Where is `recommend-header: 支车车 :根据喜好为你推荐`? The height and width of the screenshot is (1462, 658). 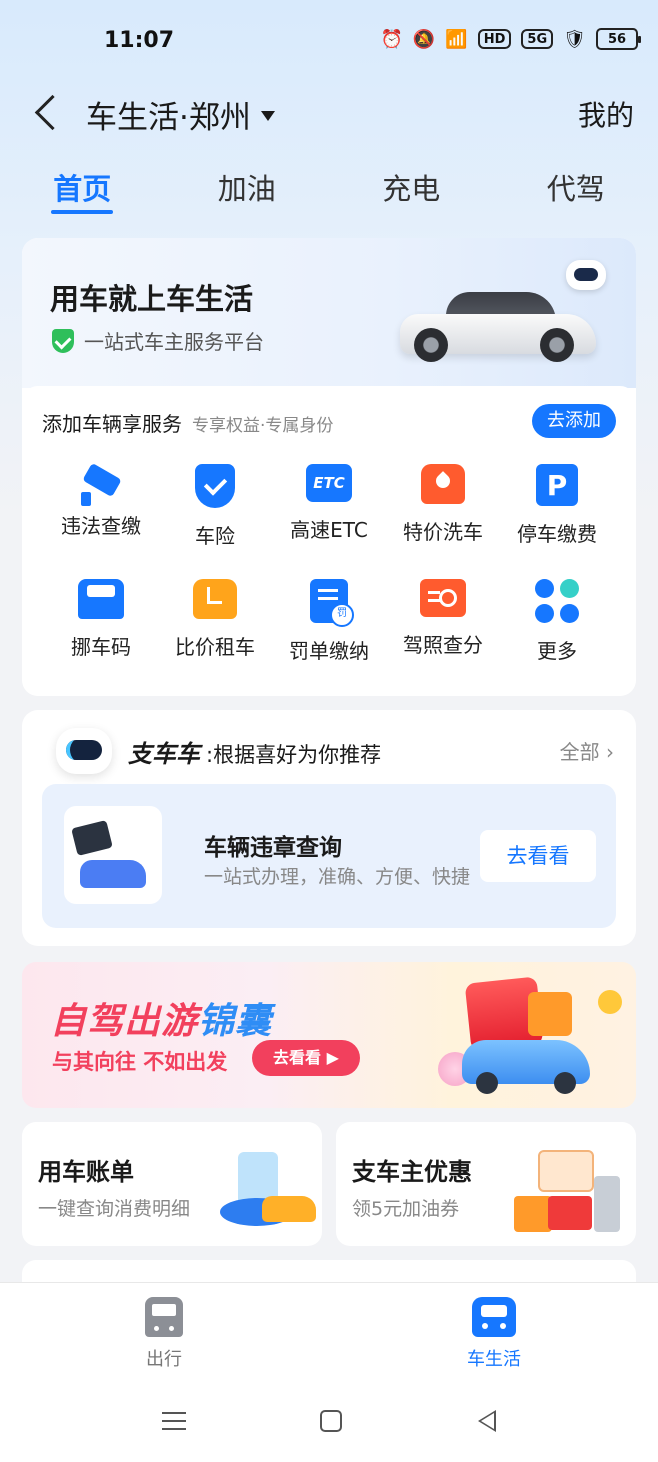 recommend-header: 支车车 :根据喜好为你推荐 is located at coordinates (254, 751).